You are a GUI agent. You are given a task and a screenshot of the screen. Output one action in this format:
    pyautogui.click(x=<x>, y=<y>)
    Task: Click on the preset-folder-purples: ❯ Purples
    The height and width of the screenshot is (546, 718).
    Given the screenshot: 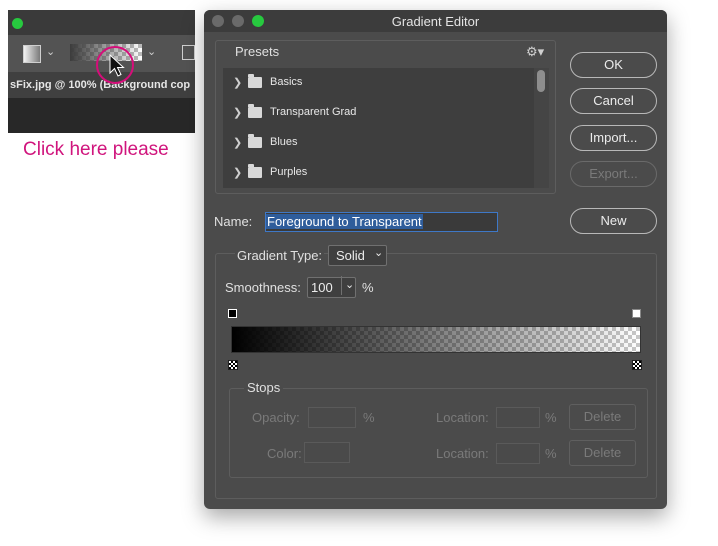 What is the action you would take?
    pyautogui.click(x=378, y=173)
    